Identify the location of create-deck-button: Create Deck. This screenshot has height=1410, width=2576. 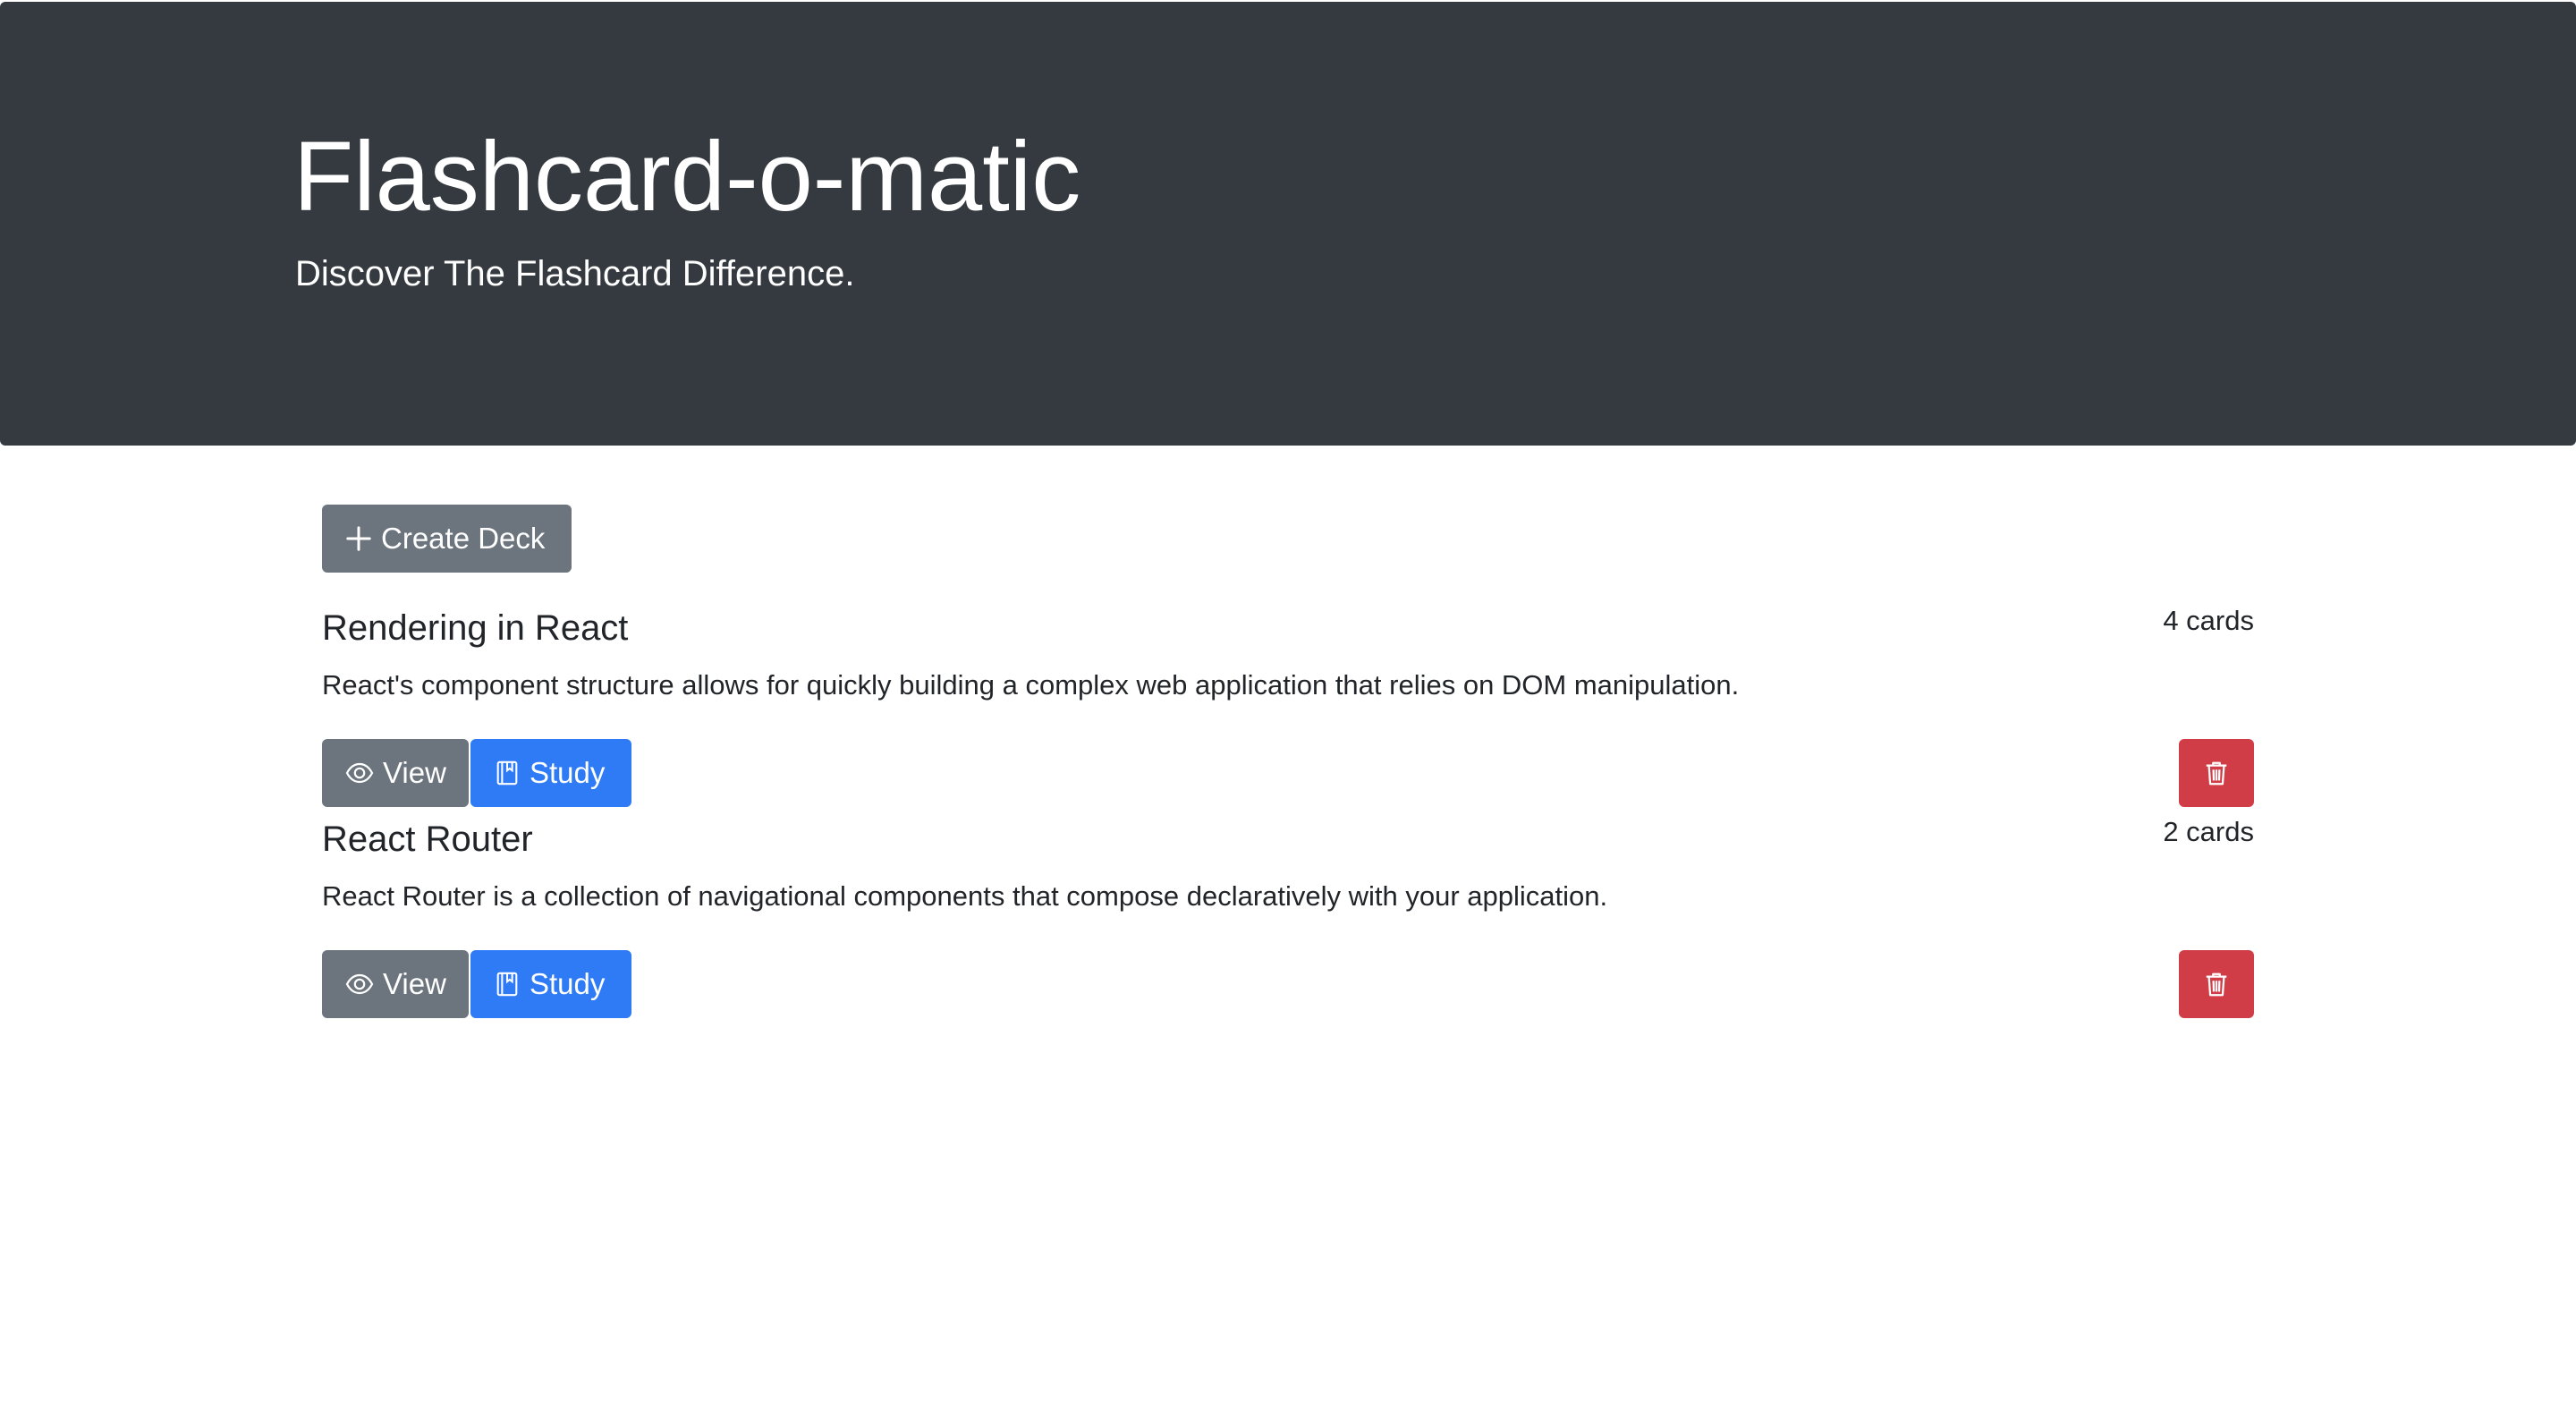
(447, 539).